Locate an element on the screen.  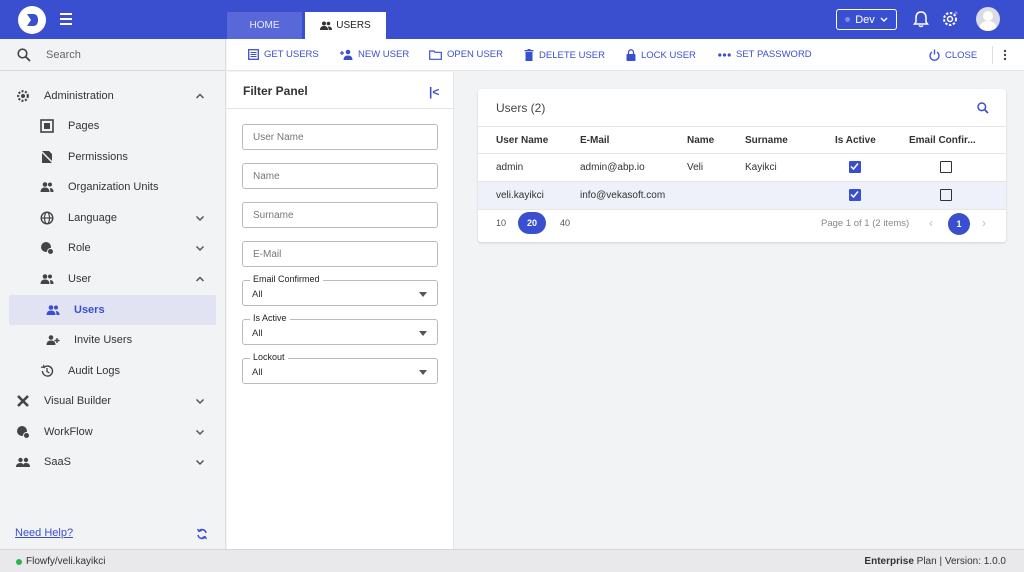
logo-icon is located at coordinates (32, 20).